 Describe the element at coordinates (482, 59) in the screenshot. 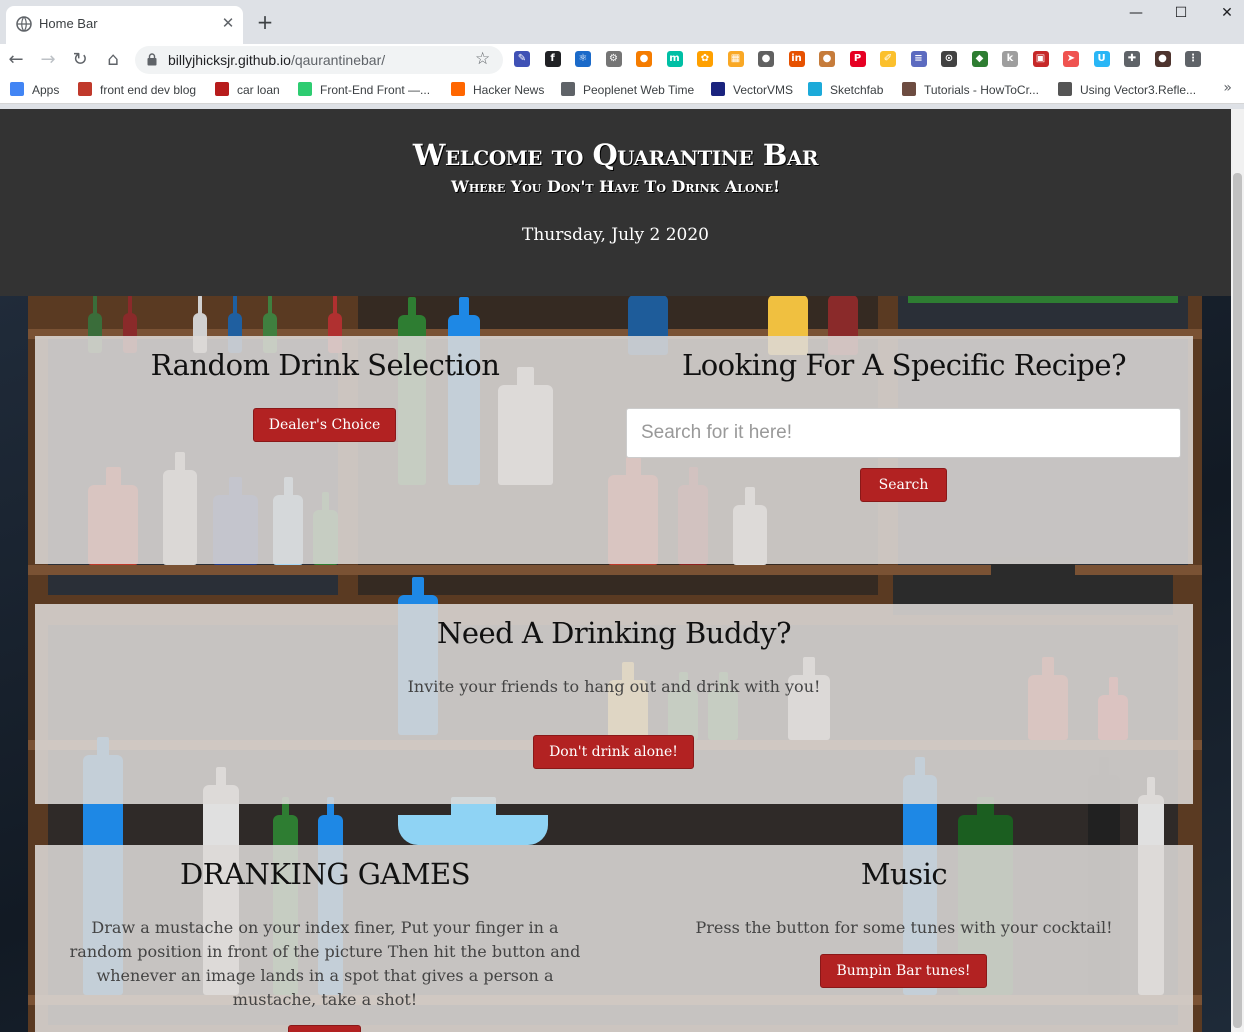

I see `bookmark-star-icon: ☆` at that location.